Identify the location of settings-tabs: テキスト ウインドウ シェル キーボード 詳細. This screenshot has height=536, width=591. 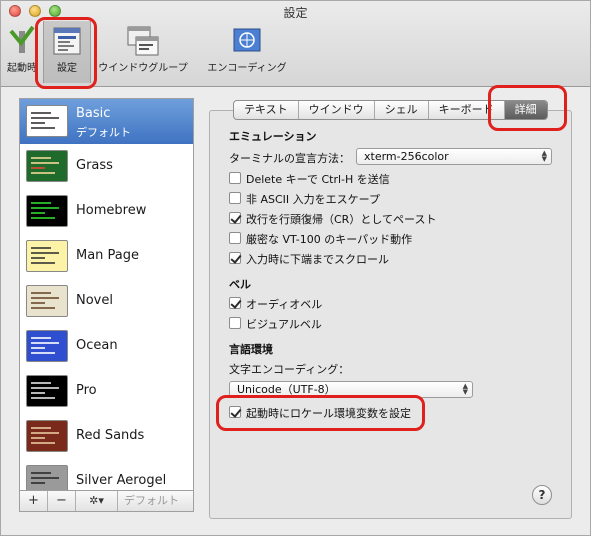
(390, 110).